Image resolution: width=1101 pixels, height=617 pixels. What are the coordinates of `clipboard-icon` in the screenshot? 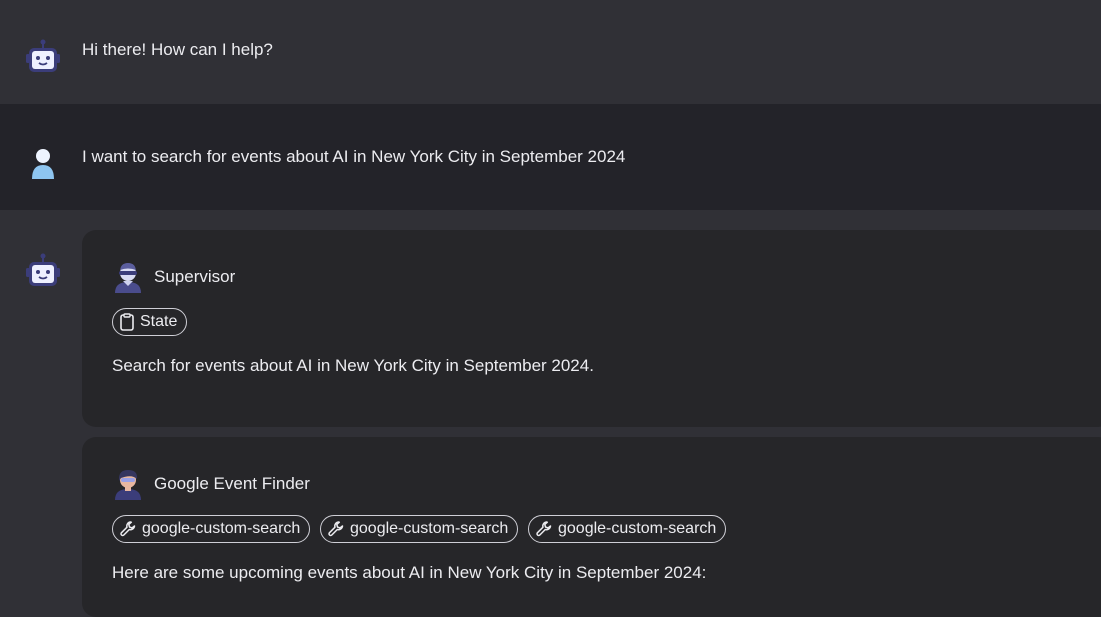 It's located at (127, 322).